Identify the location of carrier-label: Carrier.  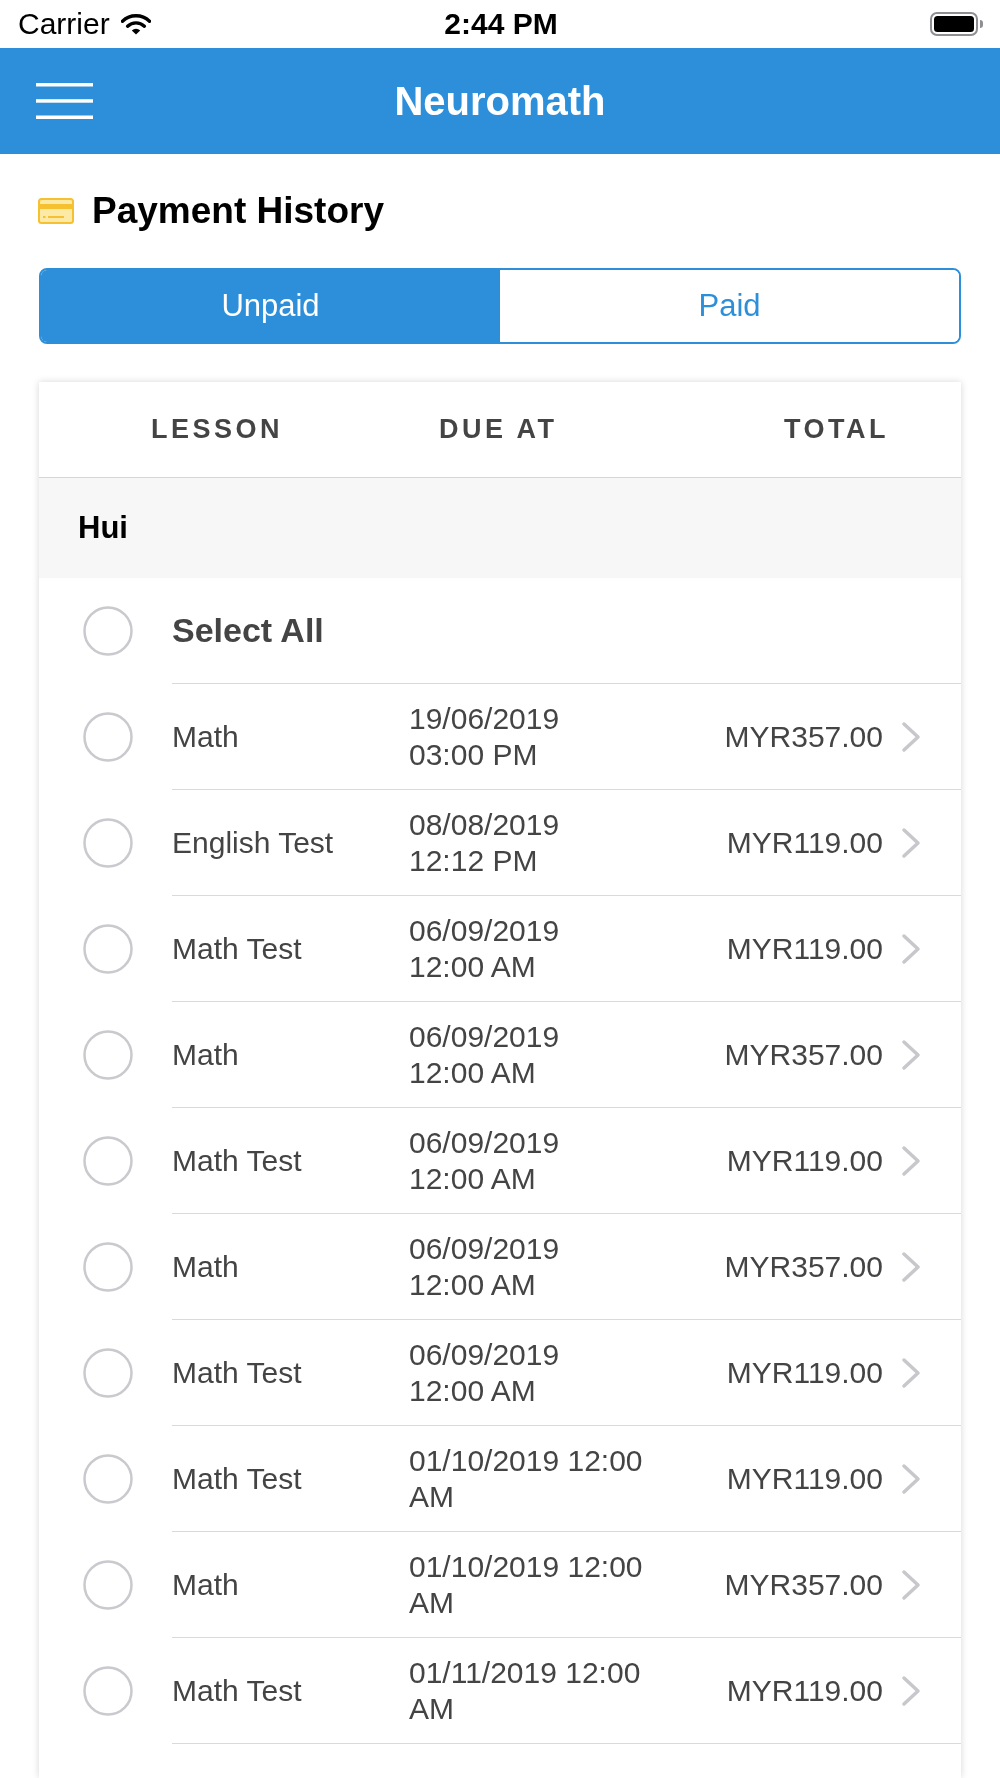
(64, 24).